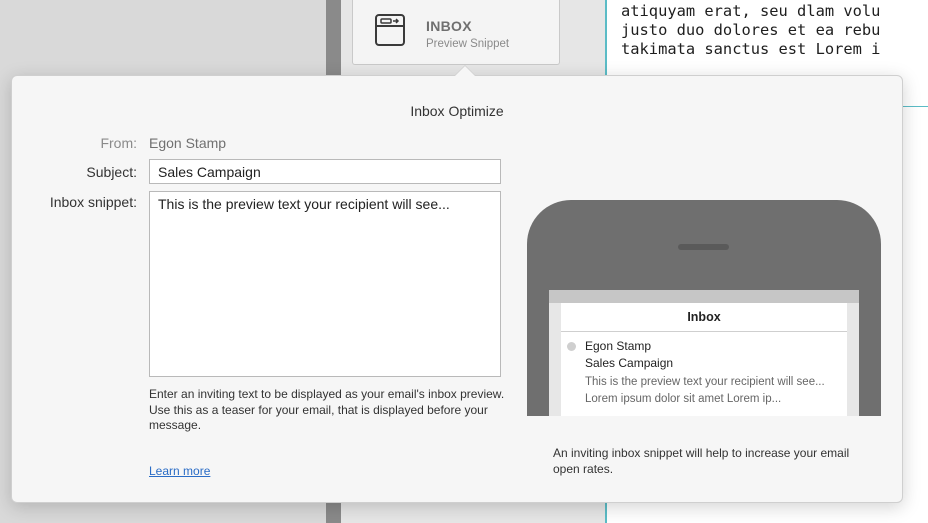  What do you see at coordinates (703, 247) in the screenshot?
I see `phone-speaker` at bounding box center [703, 247].